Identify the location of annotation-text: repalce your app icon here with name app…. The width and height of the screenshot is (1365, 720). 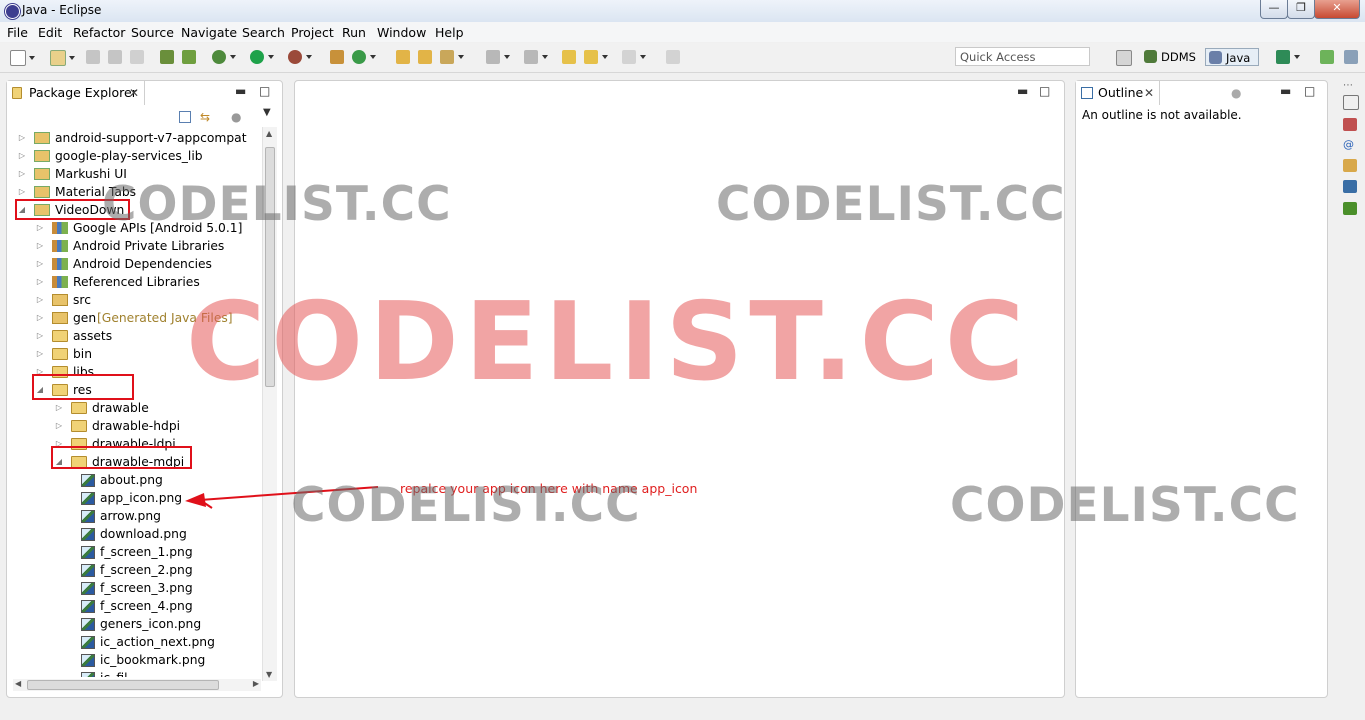
(549, 488).